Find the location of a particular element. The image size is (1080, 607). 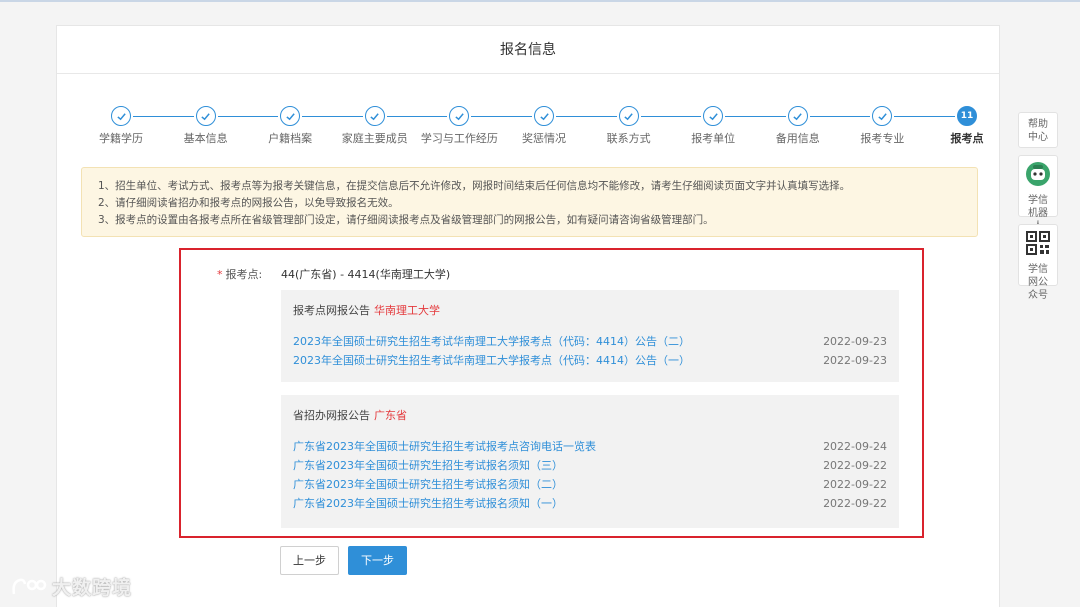

wechat-account-label: 学信网公众号 is located at coordinates (1038, 282).